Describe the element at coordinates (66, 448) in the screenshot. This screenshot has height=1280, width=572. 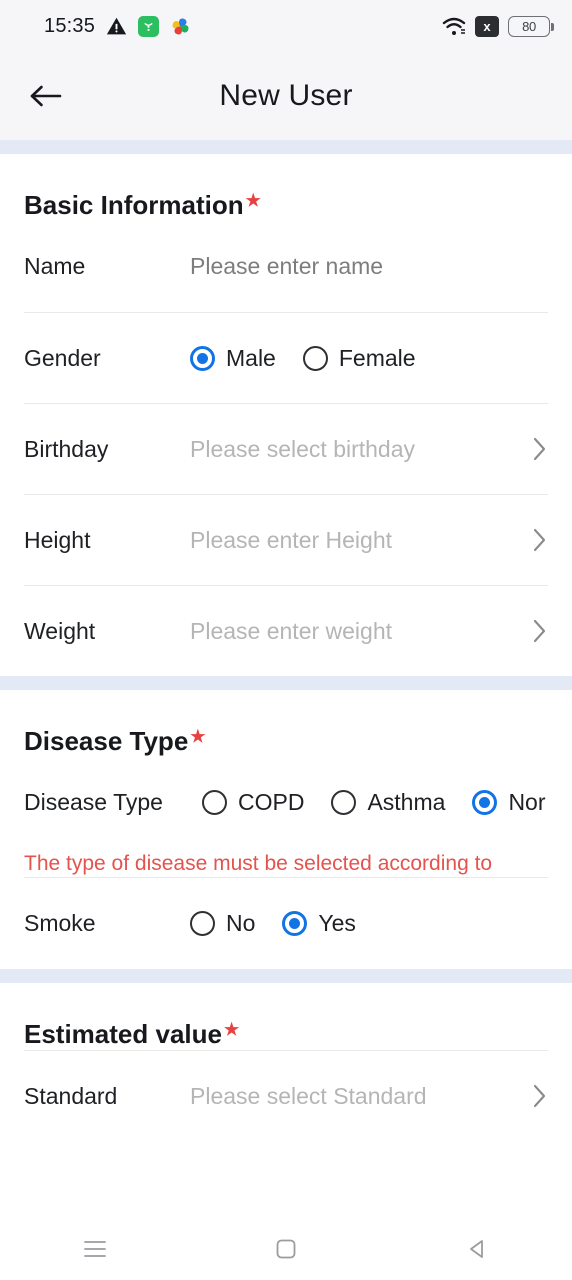
I see `field-label: Birthday` at that location.